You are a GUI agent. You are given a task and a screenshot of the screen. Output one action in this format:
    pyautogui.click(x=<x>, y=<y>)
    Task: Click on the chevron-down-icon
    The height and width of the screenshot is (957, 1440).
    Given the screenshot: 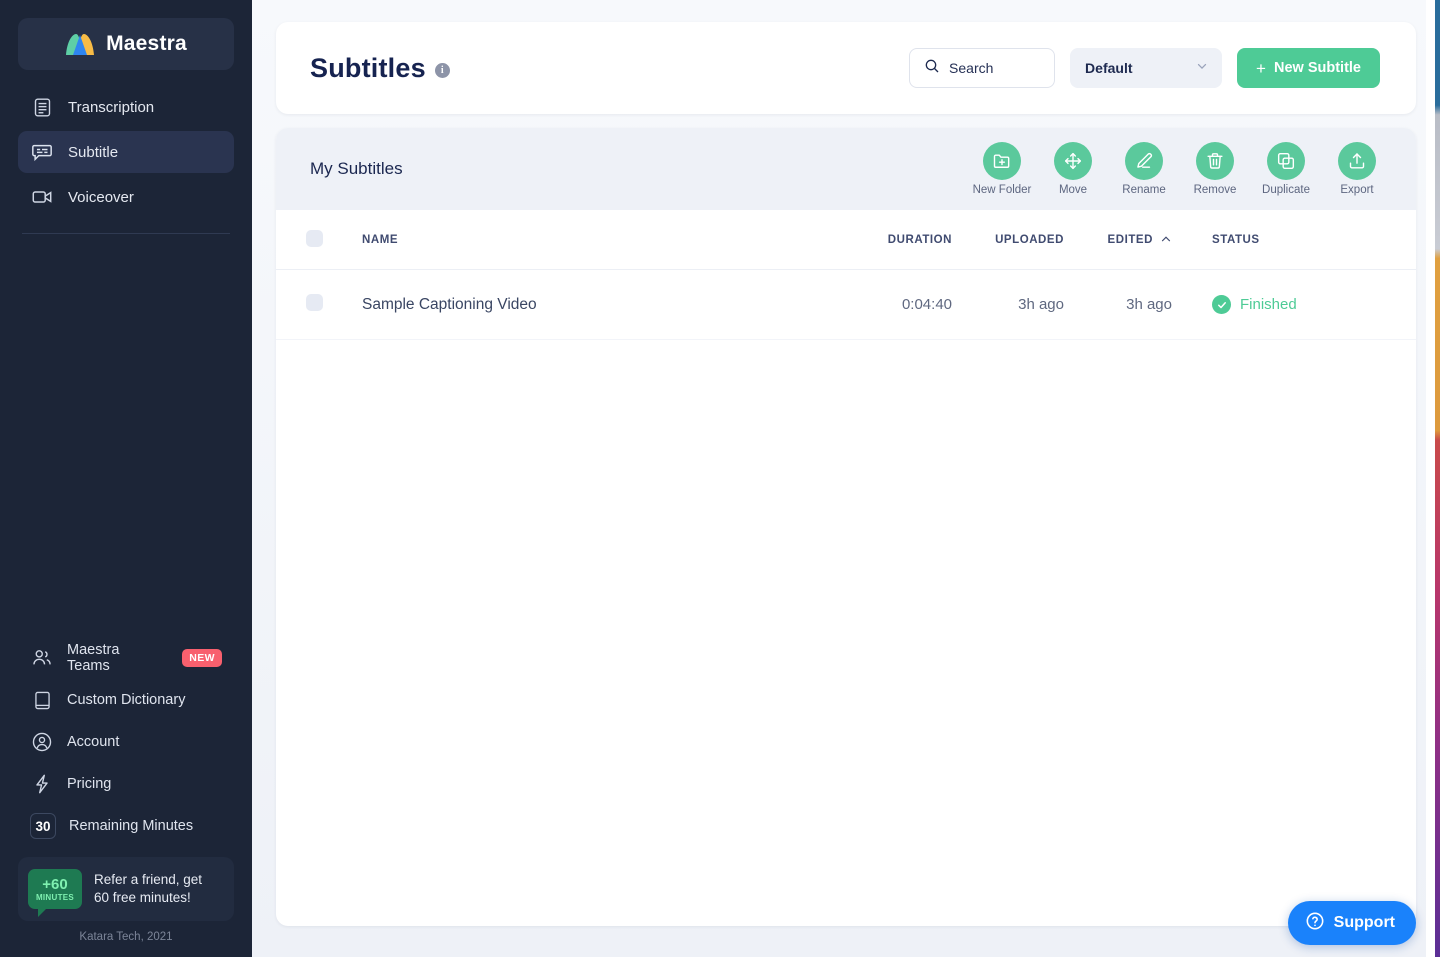 What is the action you would take?
    pyautogui.click(x=1202, y=68)
    